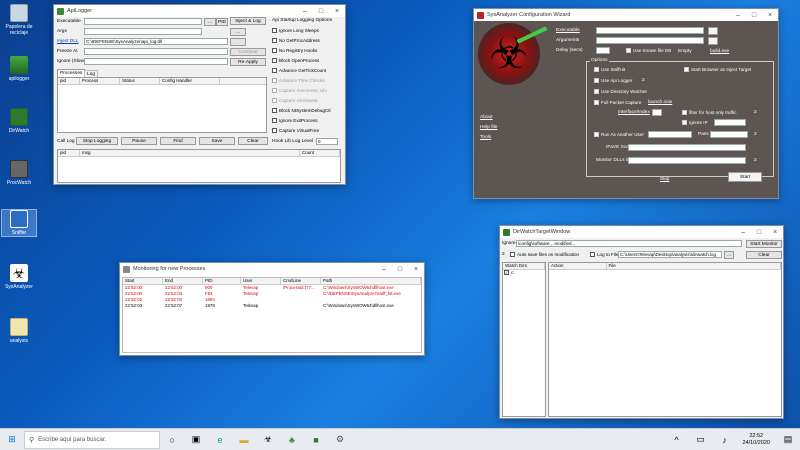 Image resolution: width=800 pixels, height=450 pixels. I want to click on volume-icon: ♪, so click(724, 440).